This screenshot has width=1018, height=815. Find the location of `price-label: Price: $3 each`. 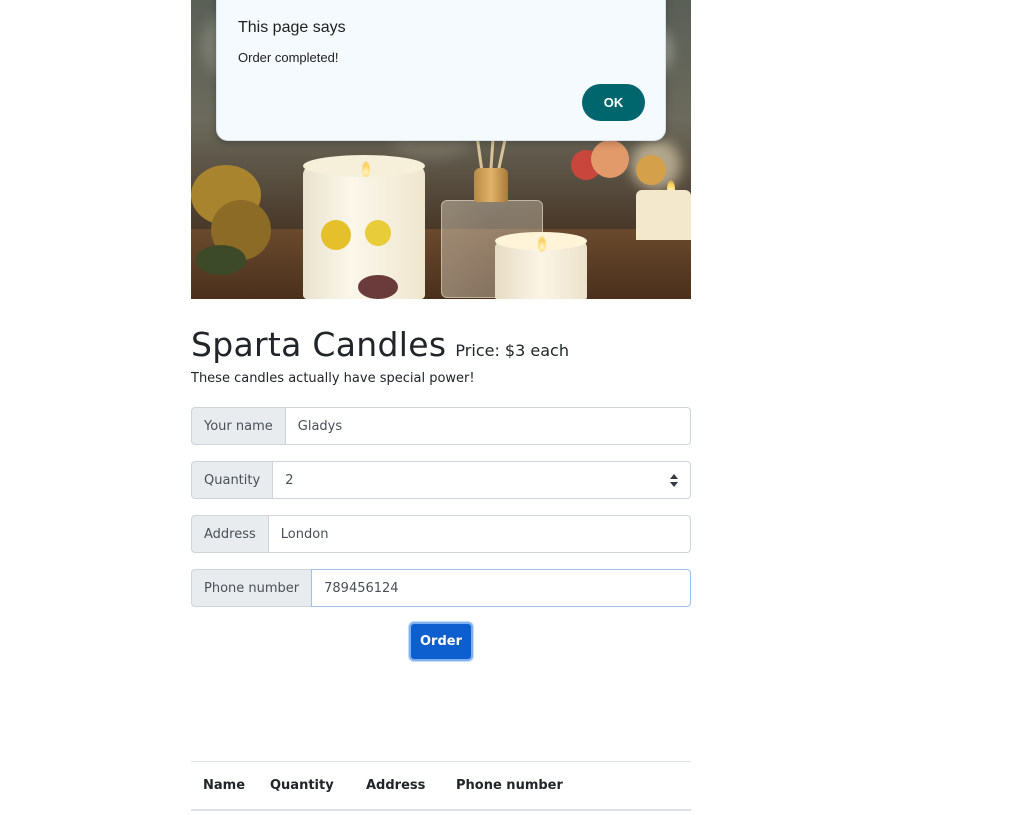

price-label: Price: $3 each is located at coordinates (512, 350).